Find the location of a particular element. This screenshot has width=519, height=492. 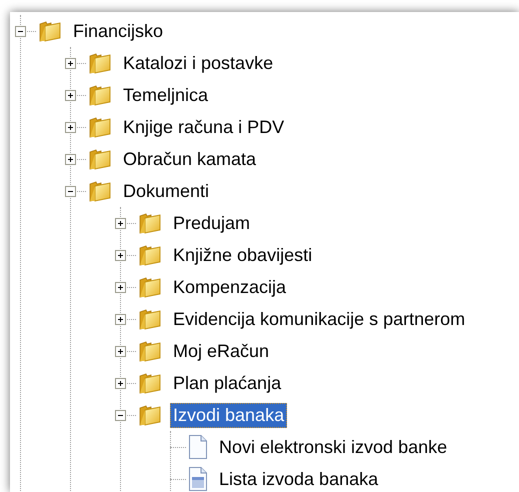

tree-item: Financijsko is located at coordinates (118, 31).